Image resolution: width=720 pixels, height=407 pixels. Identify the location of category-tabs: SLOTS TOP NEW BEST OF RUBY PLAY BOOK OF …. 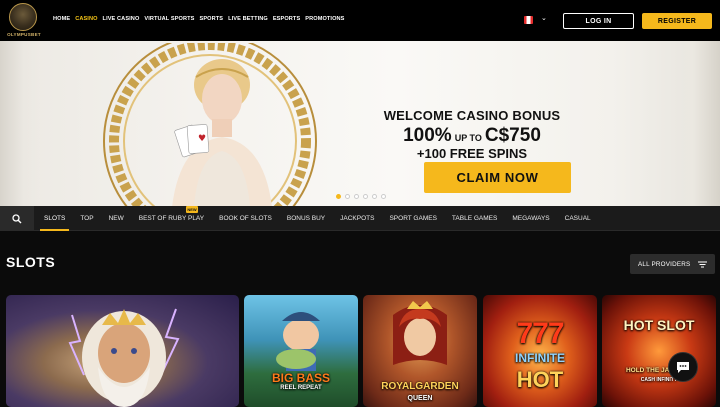
(315, 218).